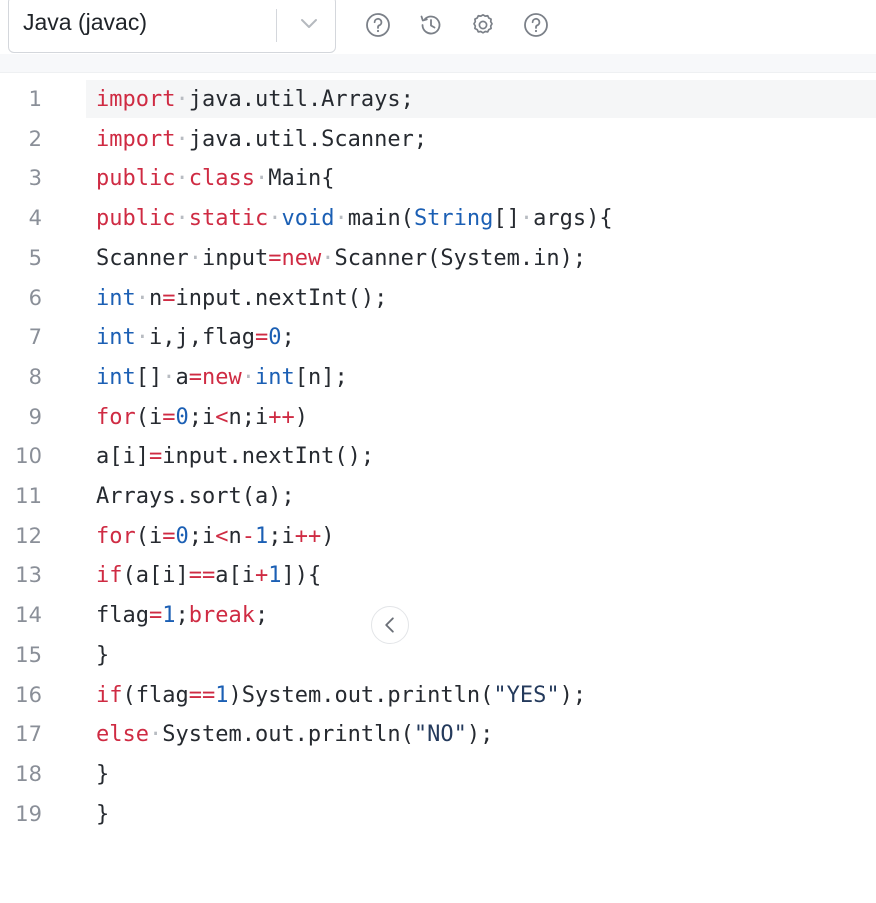 This screenshot has height=903, width=876. I want to click on code-line: 16 if(flag==1)System.out.println("YES");, so click(438, 696).